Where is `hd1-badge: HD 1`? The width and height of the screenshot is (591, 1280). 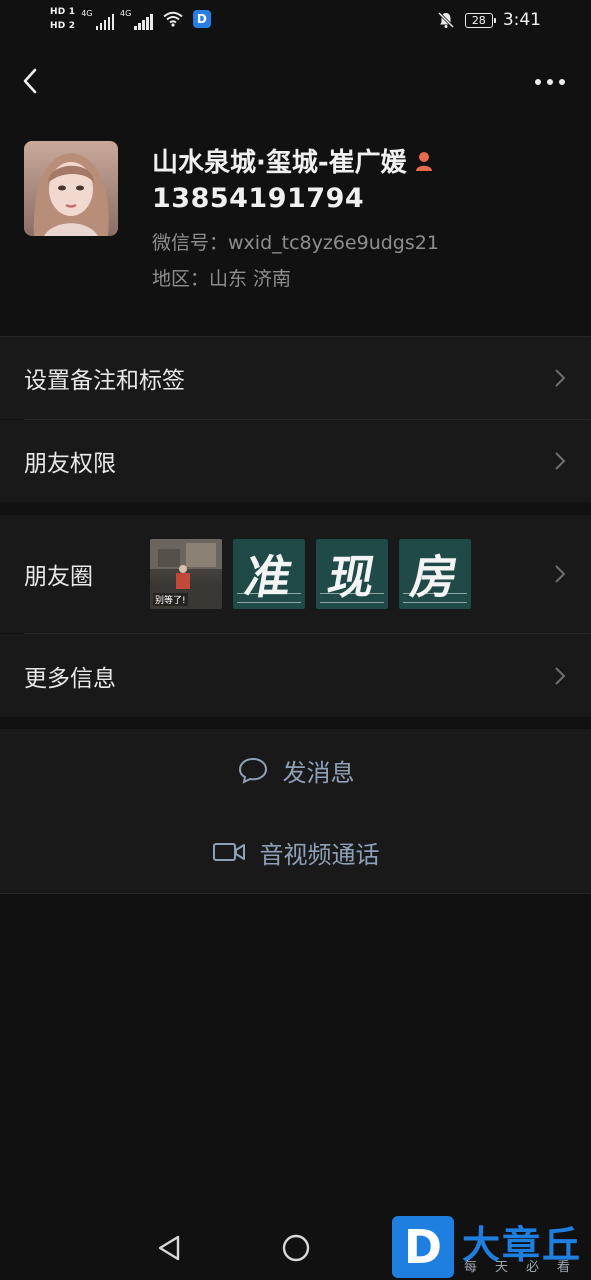 hd1-badge: HD 1 is located at coordinates (63, 12).